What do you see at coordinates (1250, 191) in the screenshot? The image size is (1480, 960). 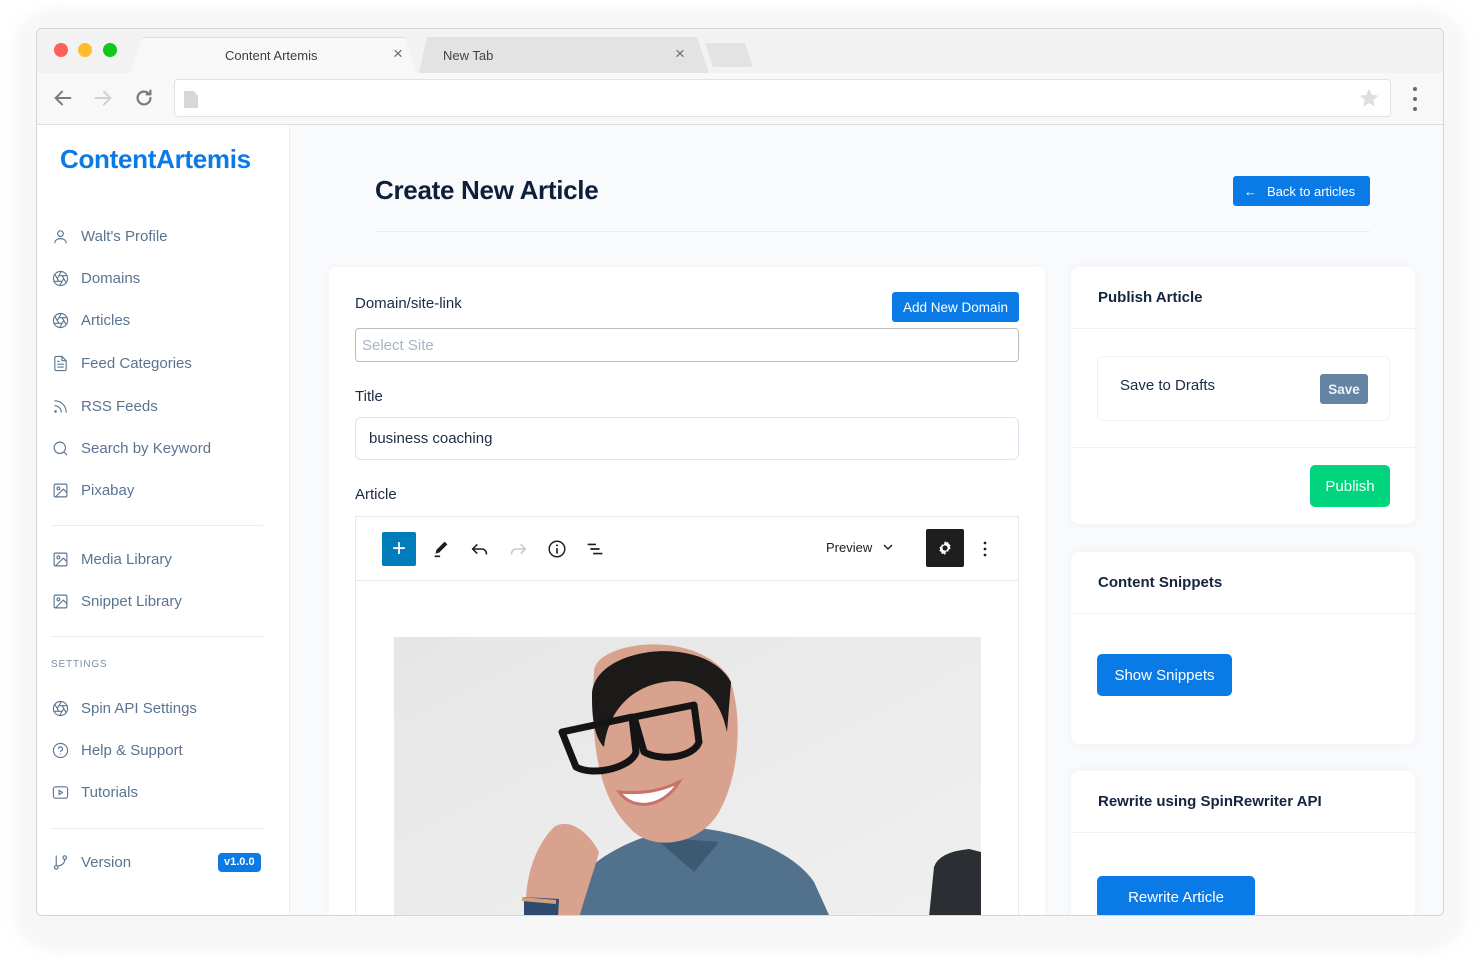 I see `arrow-left-icon: ←` at bounding box center [1250, 191].